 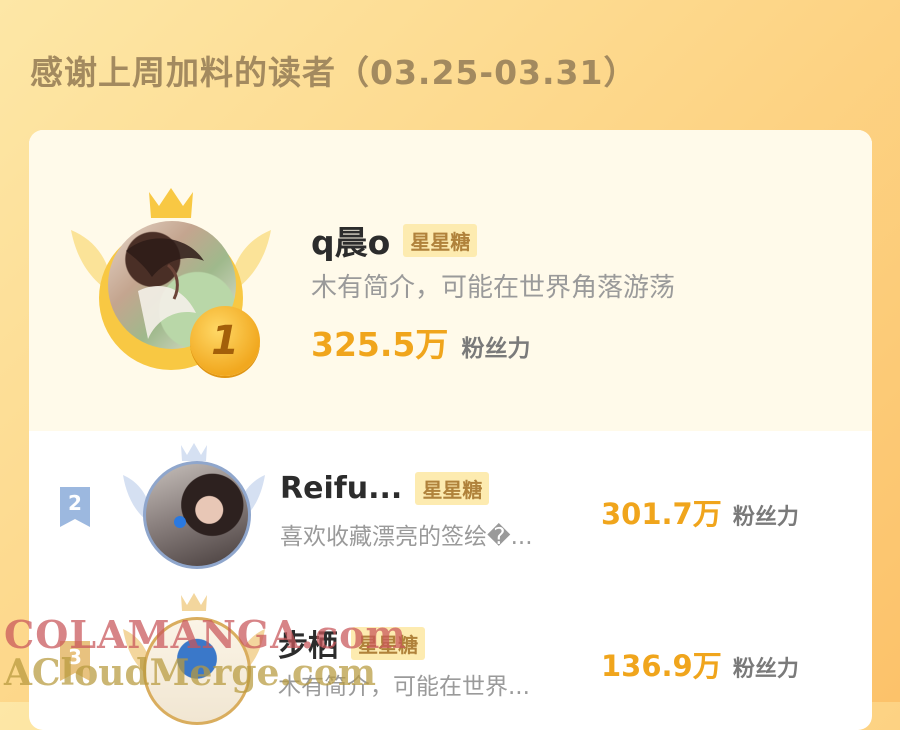 What do you see at coordinates (75, 657) in the screenshot?
I see `rank-number: 3` at bounding box center [75, 657].